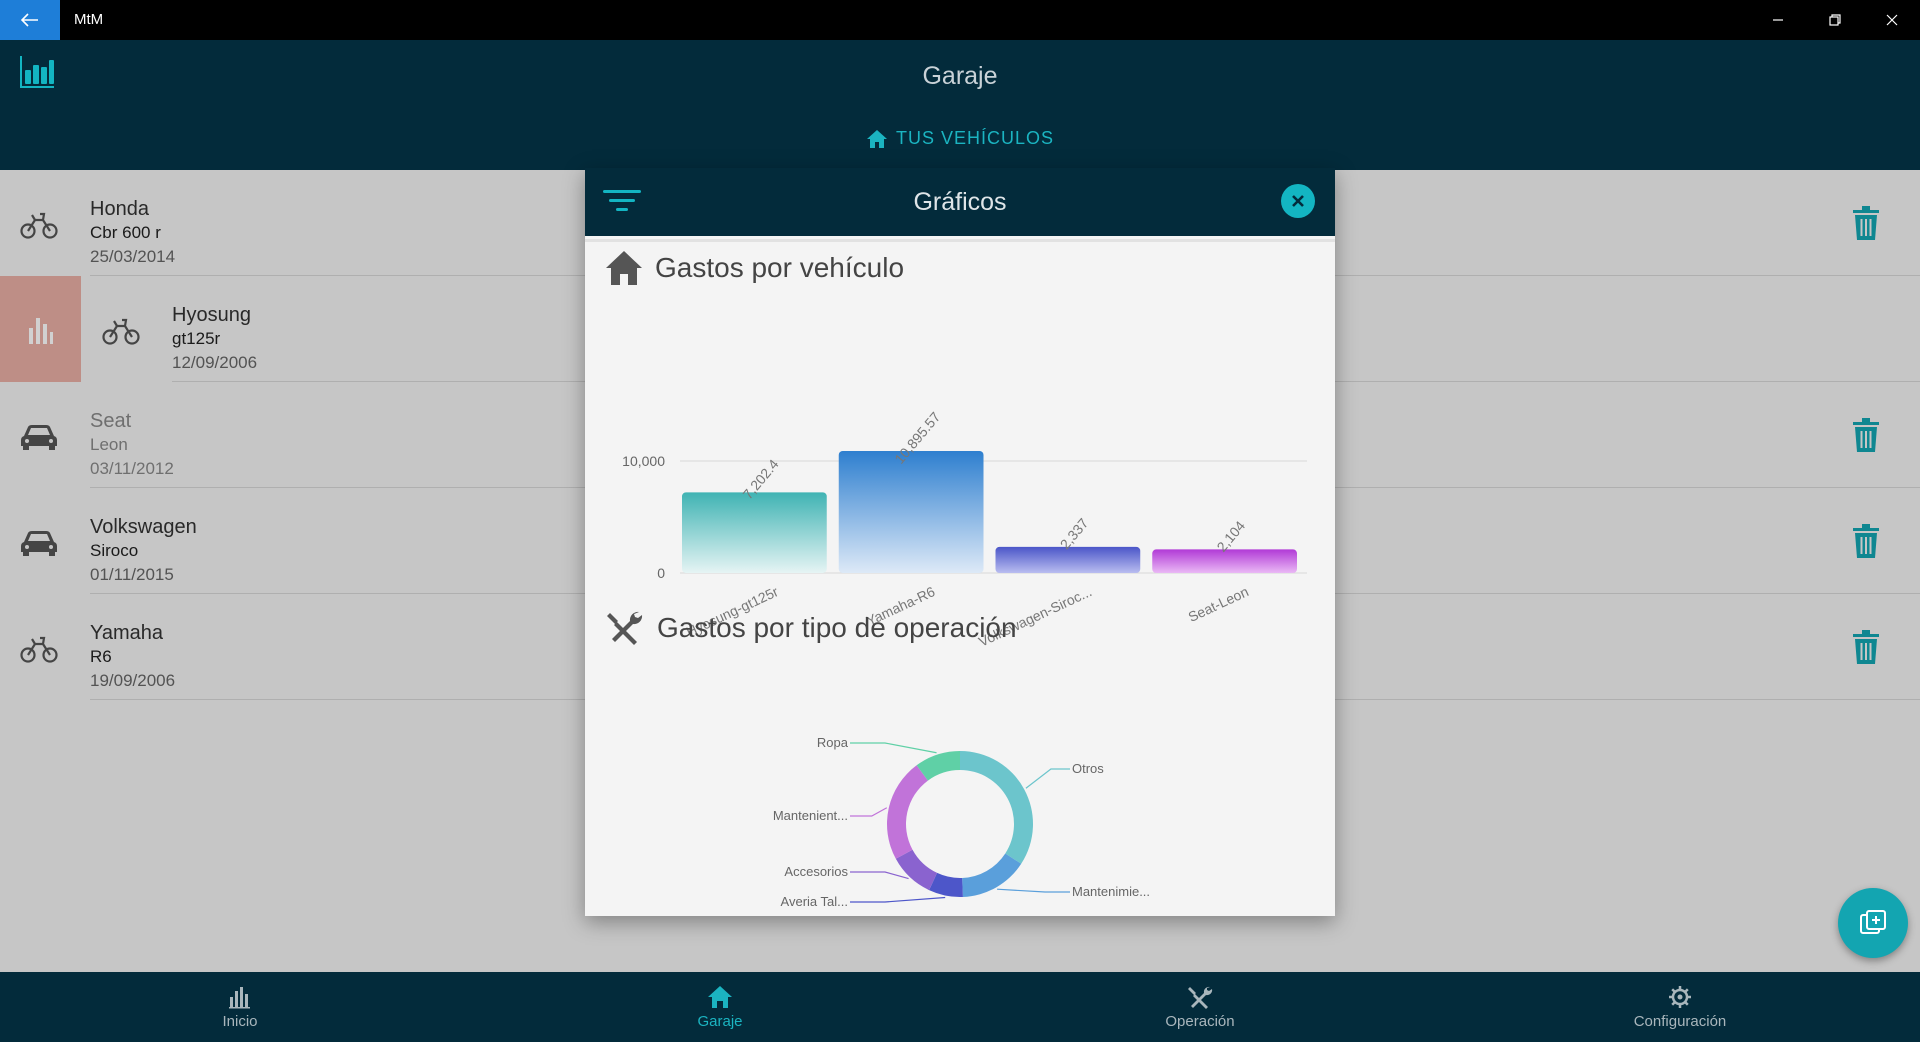  I want to click on arrow-left-icon, so click(29, 20).